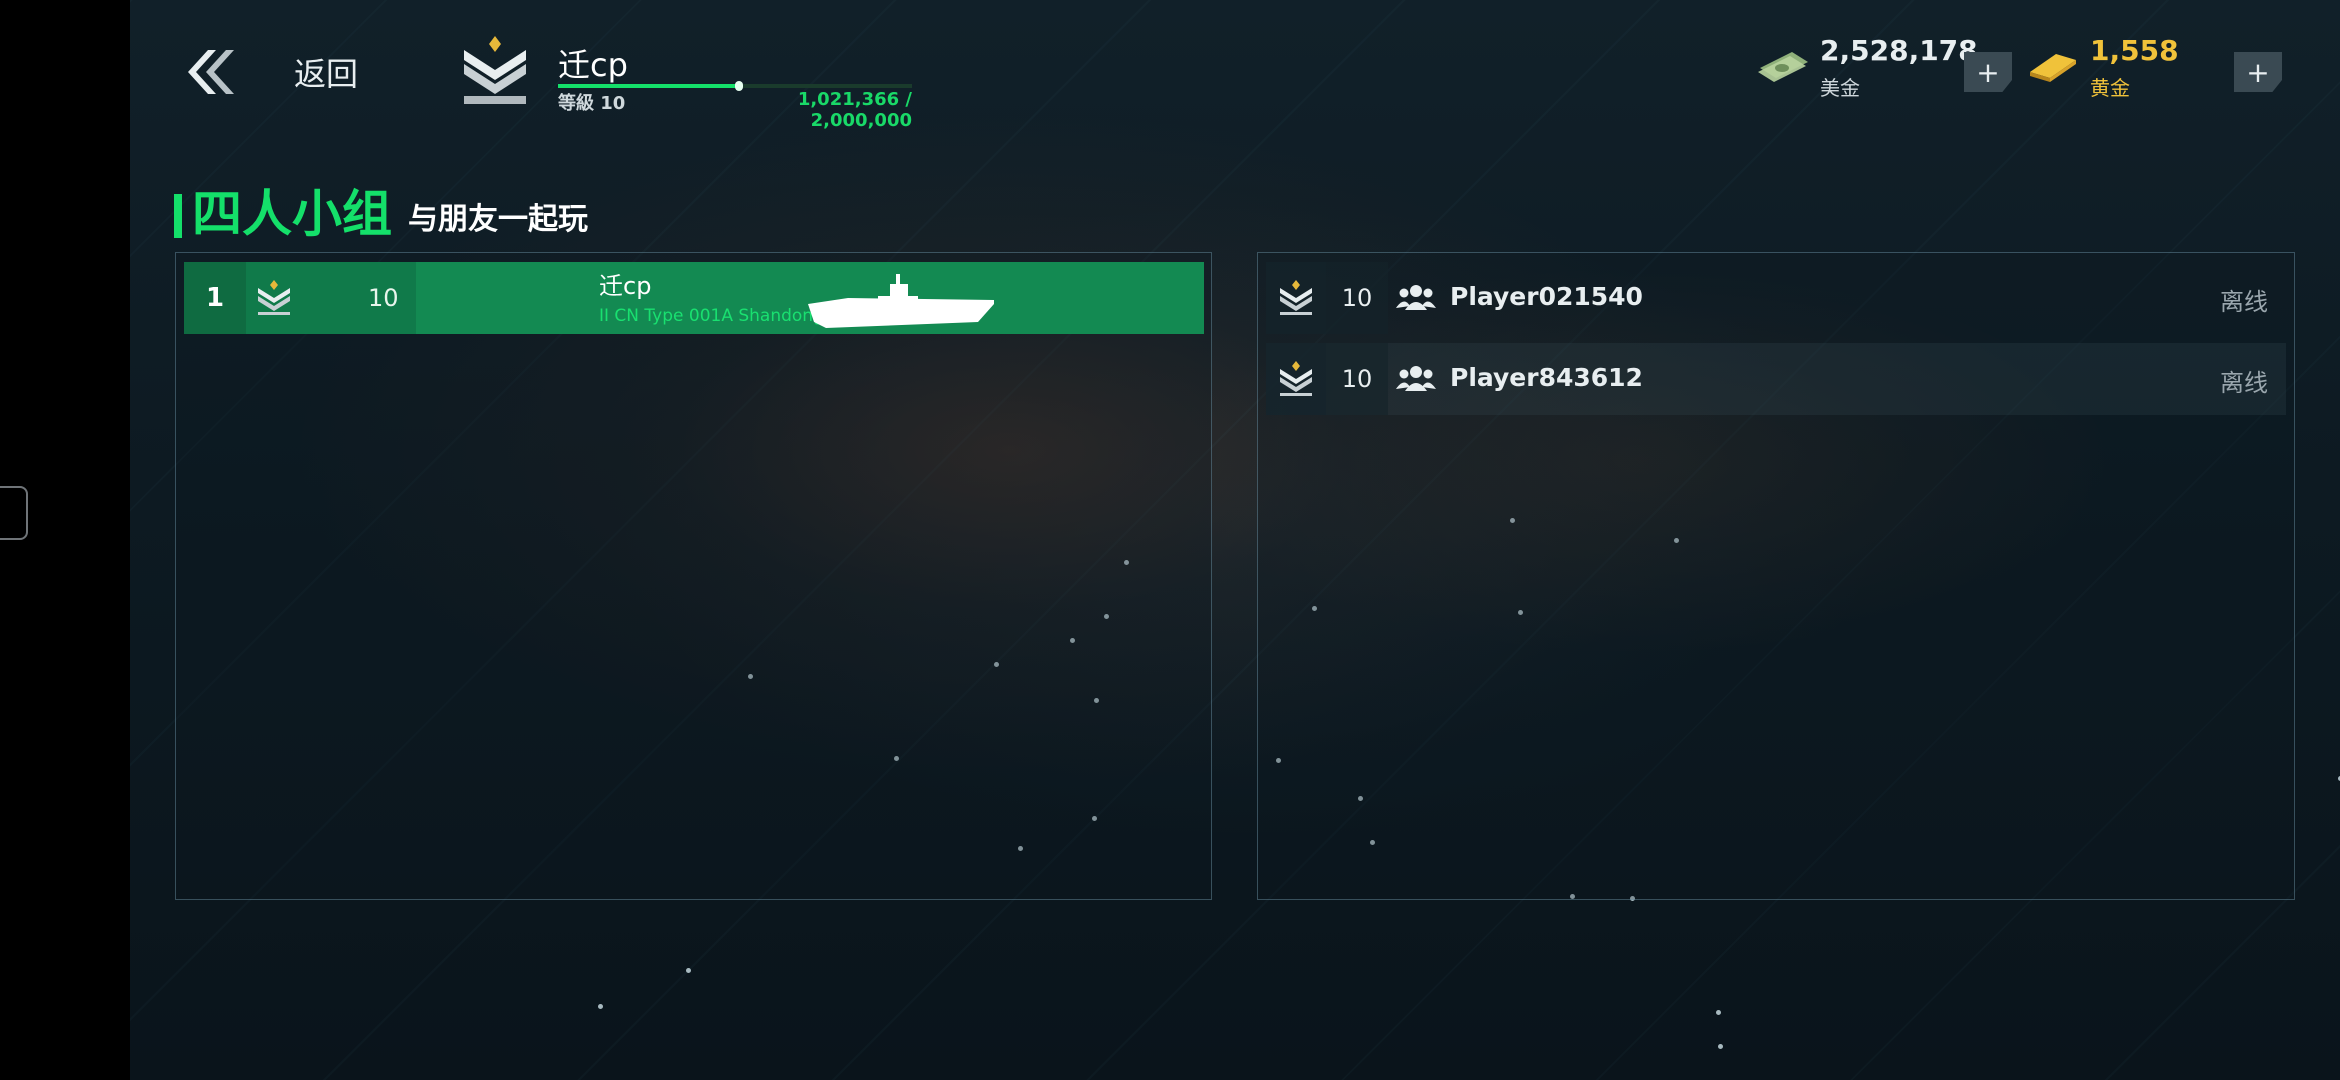  I want to click on gold-bar-icon, so click(2053, 68).